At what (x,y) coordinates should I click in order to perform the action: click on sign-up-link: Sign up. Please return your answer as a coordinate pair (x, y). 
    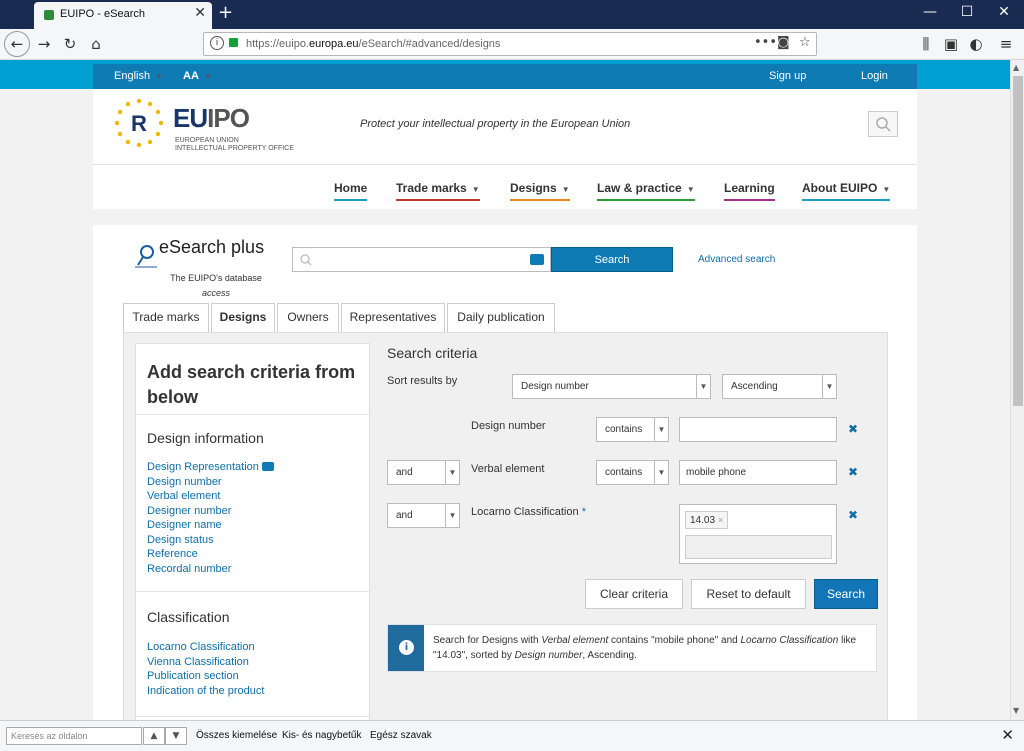
    Looking at the image, I should click on (787, 76).